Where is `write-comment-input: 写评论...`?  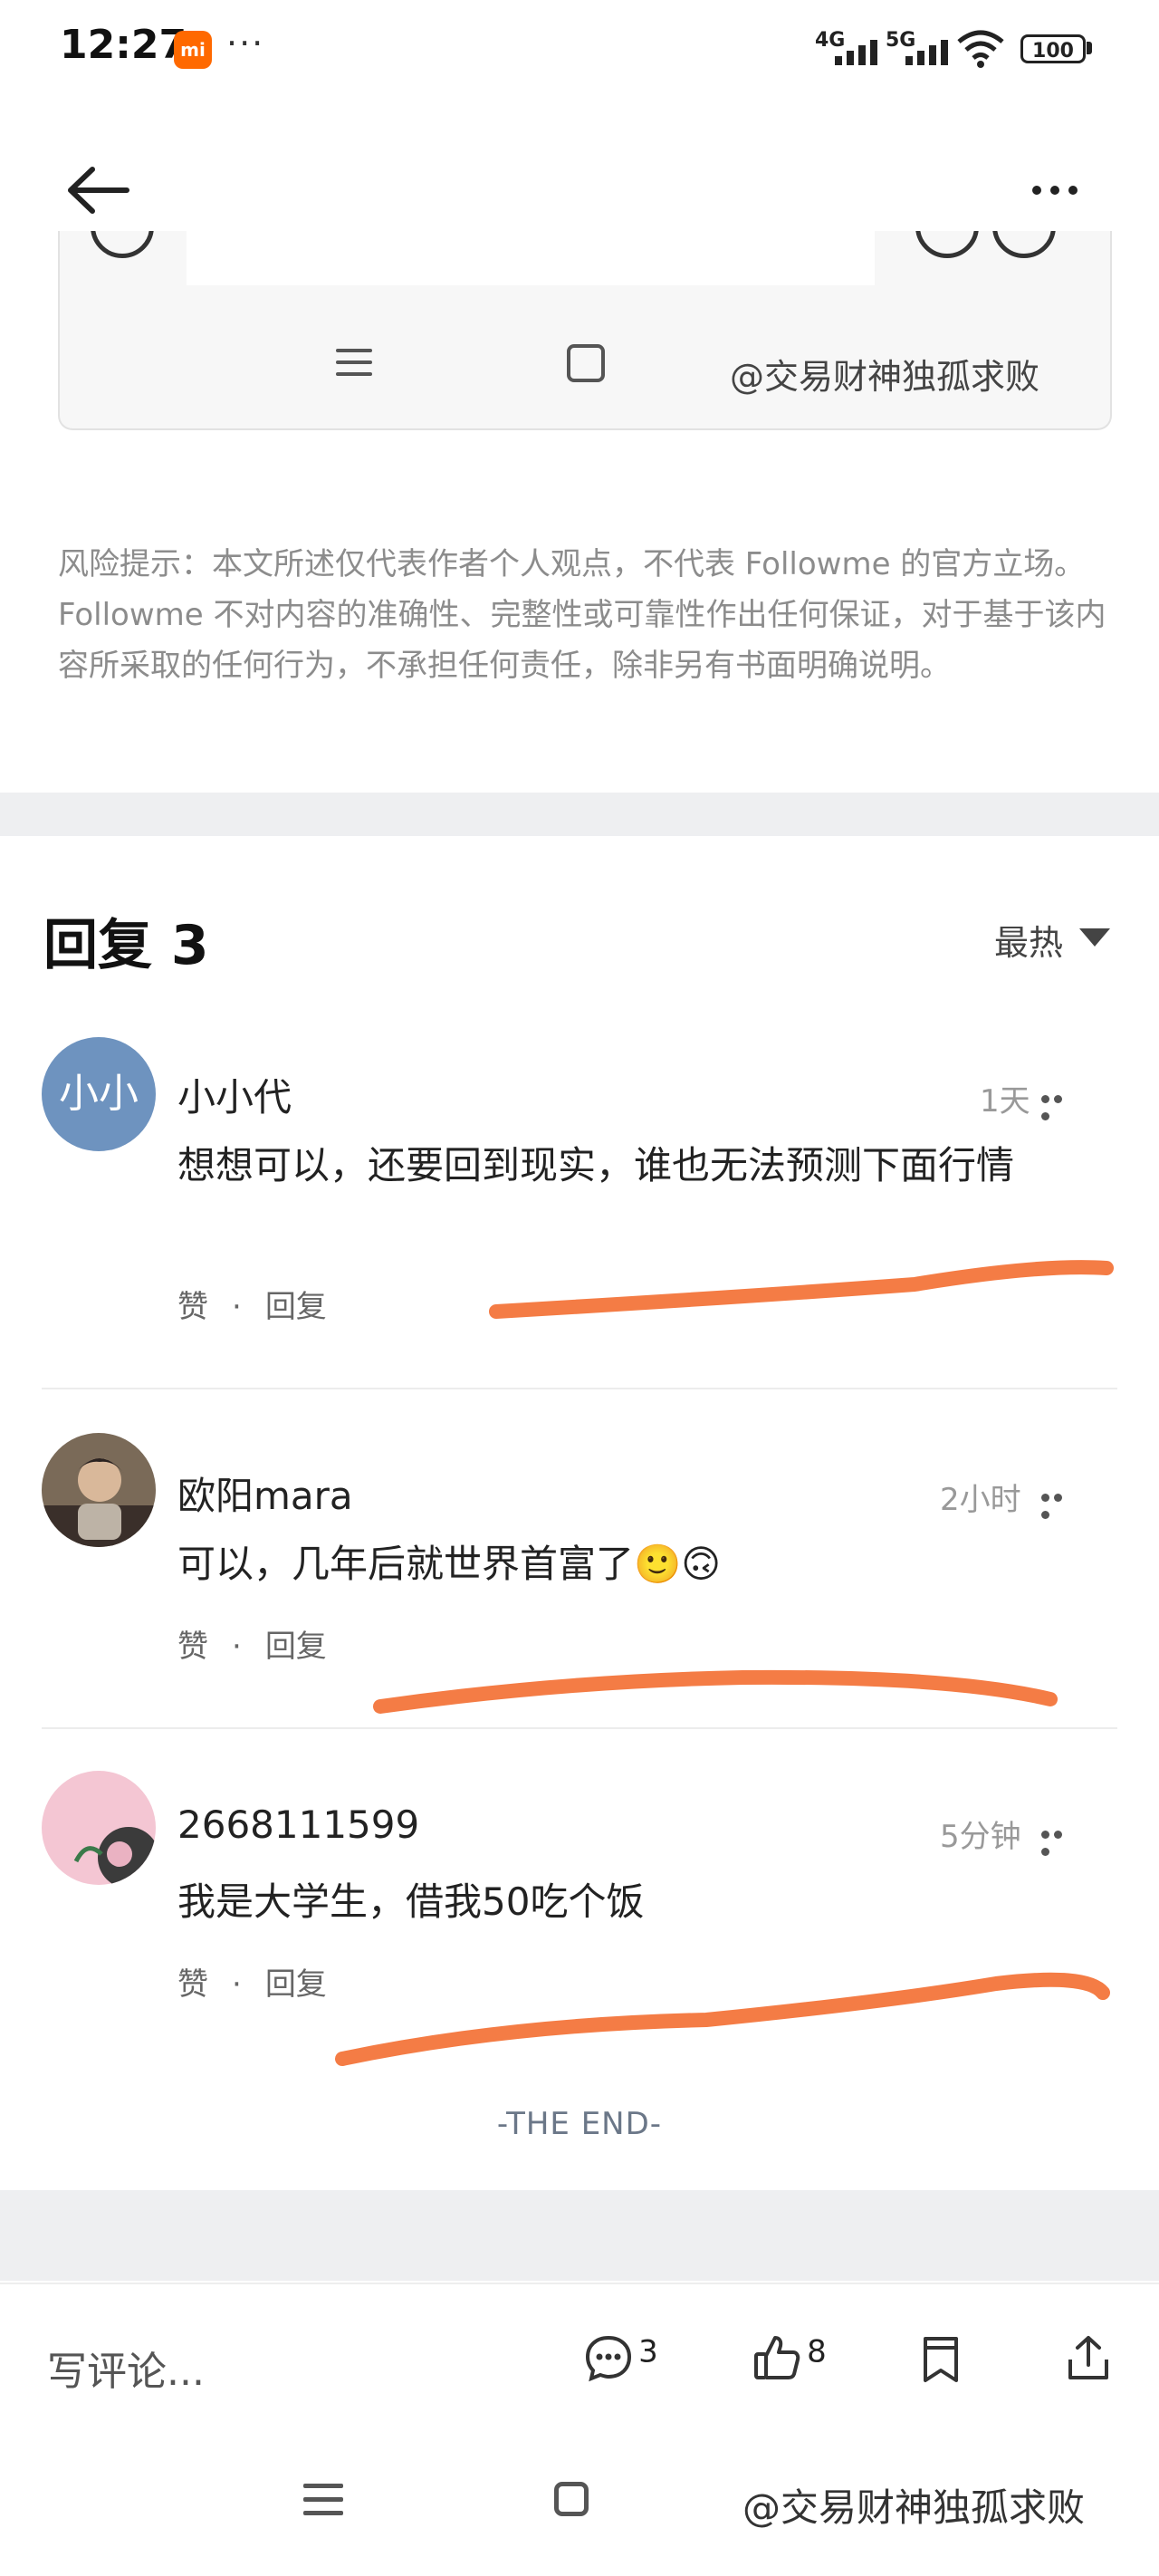
write-comment-input: 写评论... is located at coordinates (126, 2368).